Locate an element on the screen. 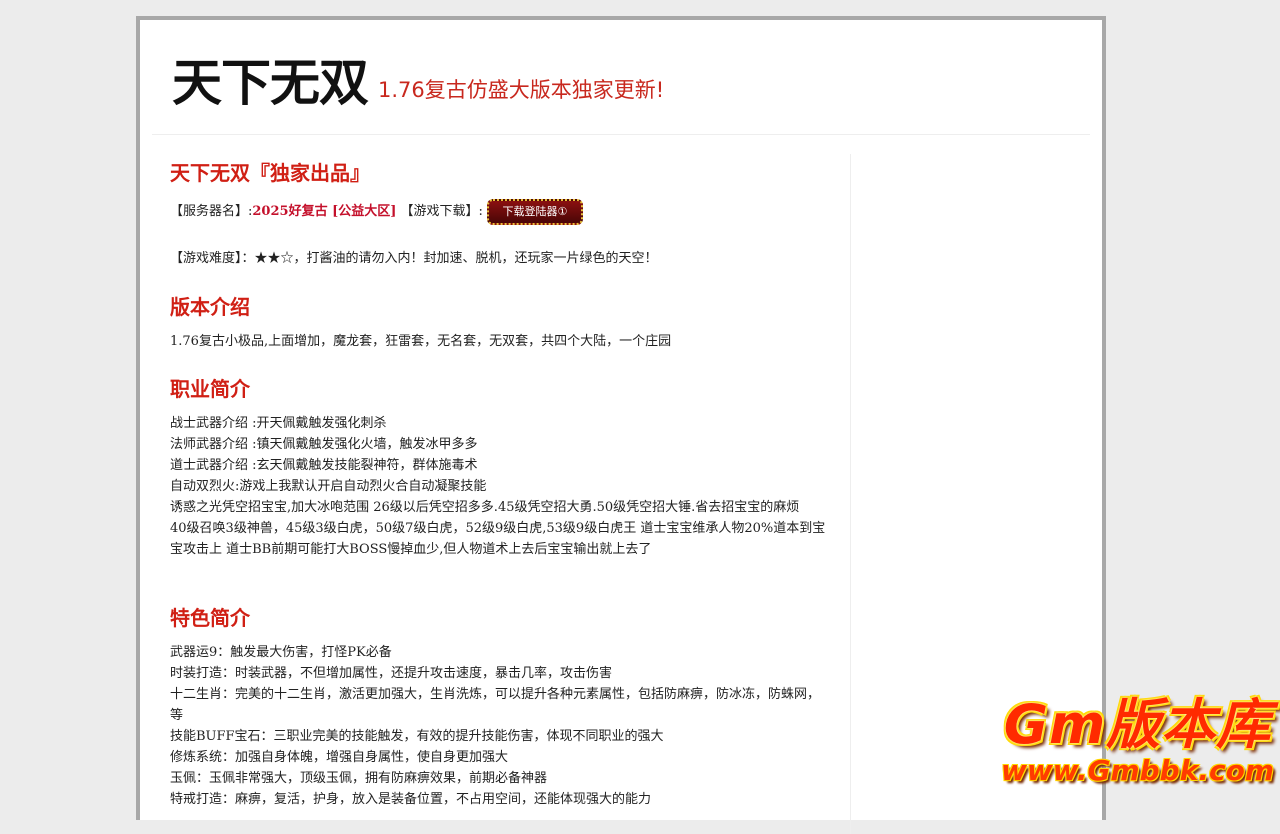  feature-line: 修炼系统：加强自身体魄，增强自身属性，使自身更加强大 is located at coordinates (339, 757).